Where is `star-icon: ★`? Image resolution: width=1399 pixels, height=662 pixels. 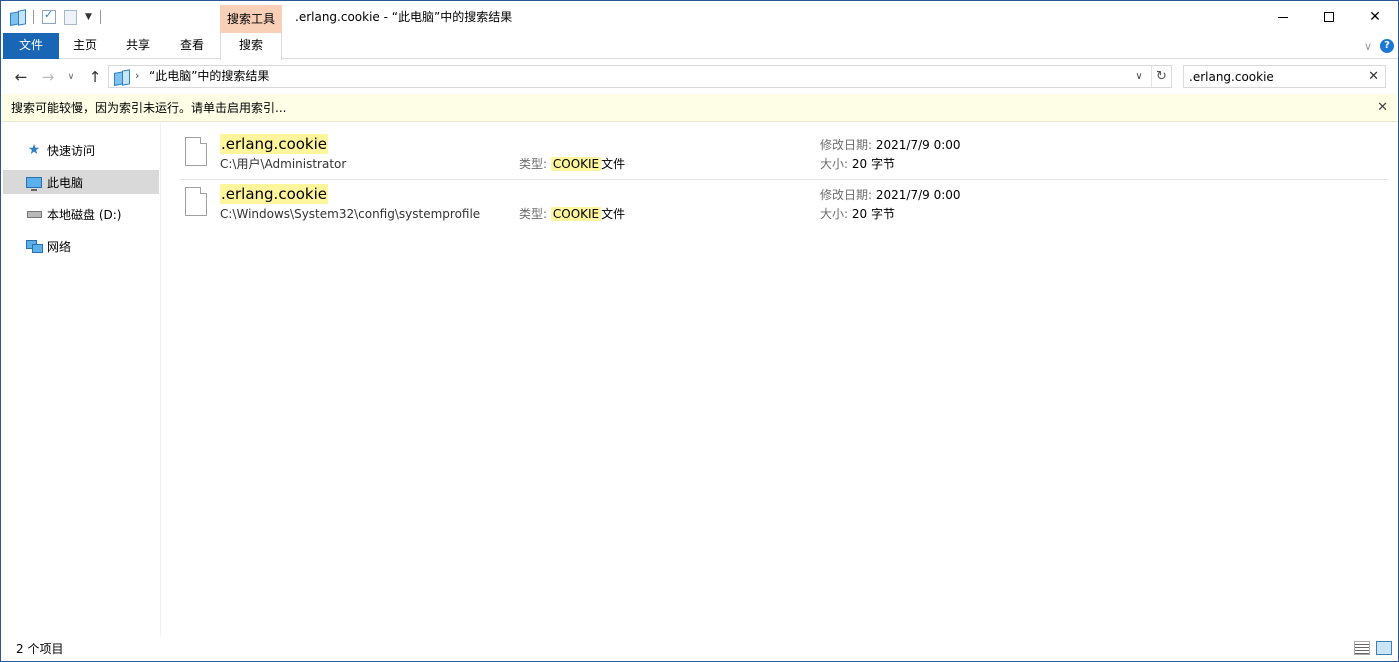
star-icon: ★ is located at coordinates (34, 150).